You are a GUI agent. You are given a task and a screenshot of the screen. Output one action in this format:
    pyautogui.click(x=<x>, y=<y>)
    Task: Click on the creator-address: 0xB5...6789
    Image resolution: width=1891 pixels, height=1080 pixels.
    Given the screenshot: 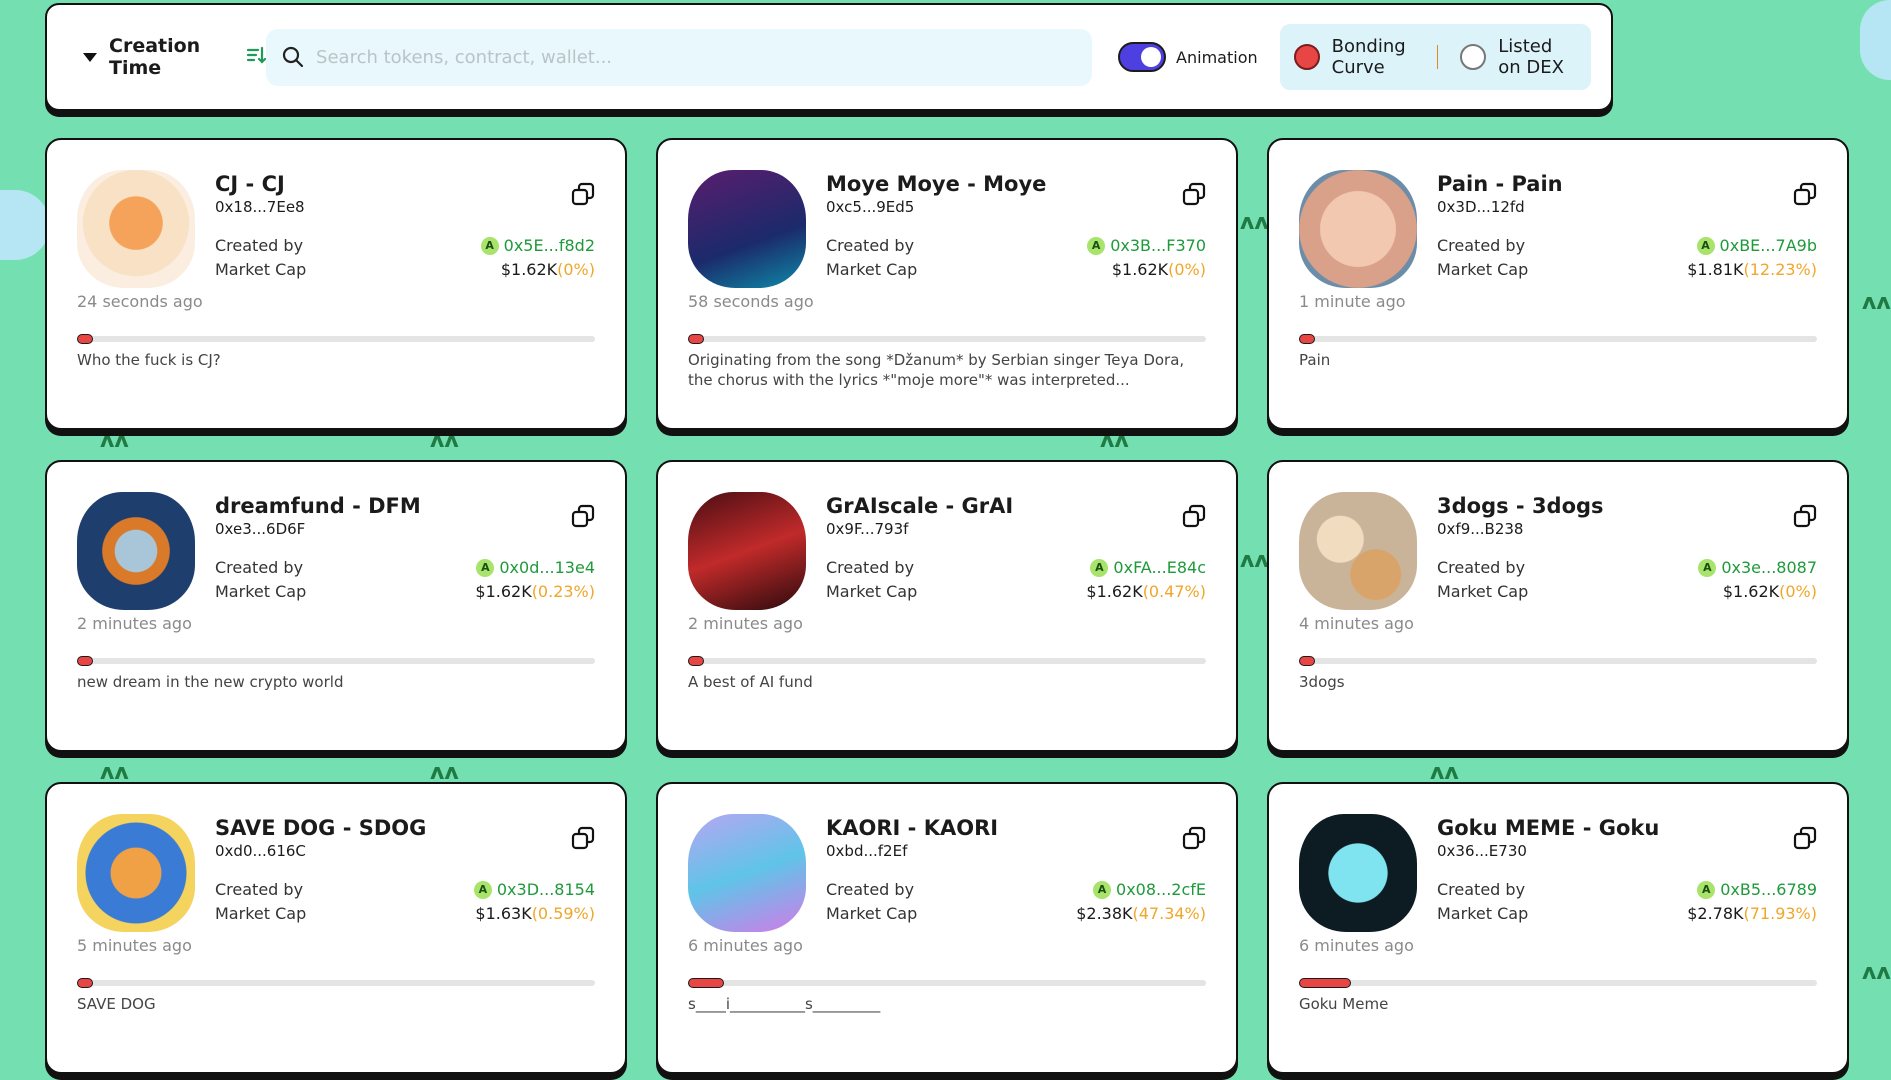 What is the action you would take?
    pyautogui.click(x=1768, y=889)
    